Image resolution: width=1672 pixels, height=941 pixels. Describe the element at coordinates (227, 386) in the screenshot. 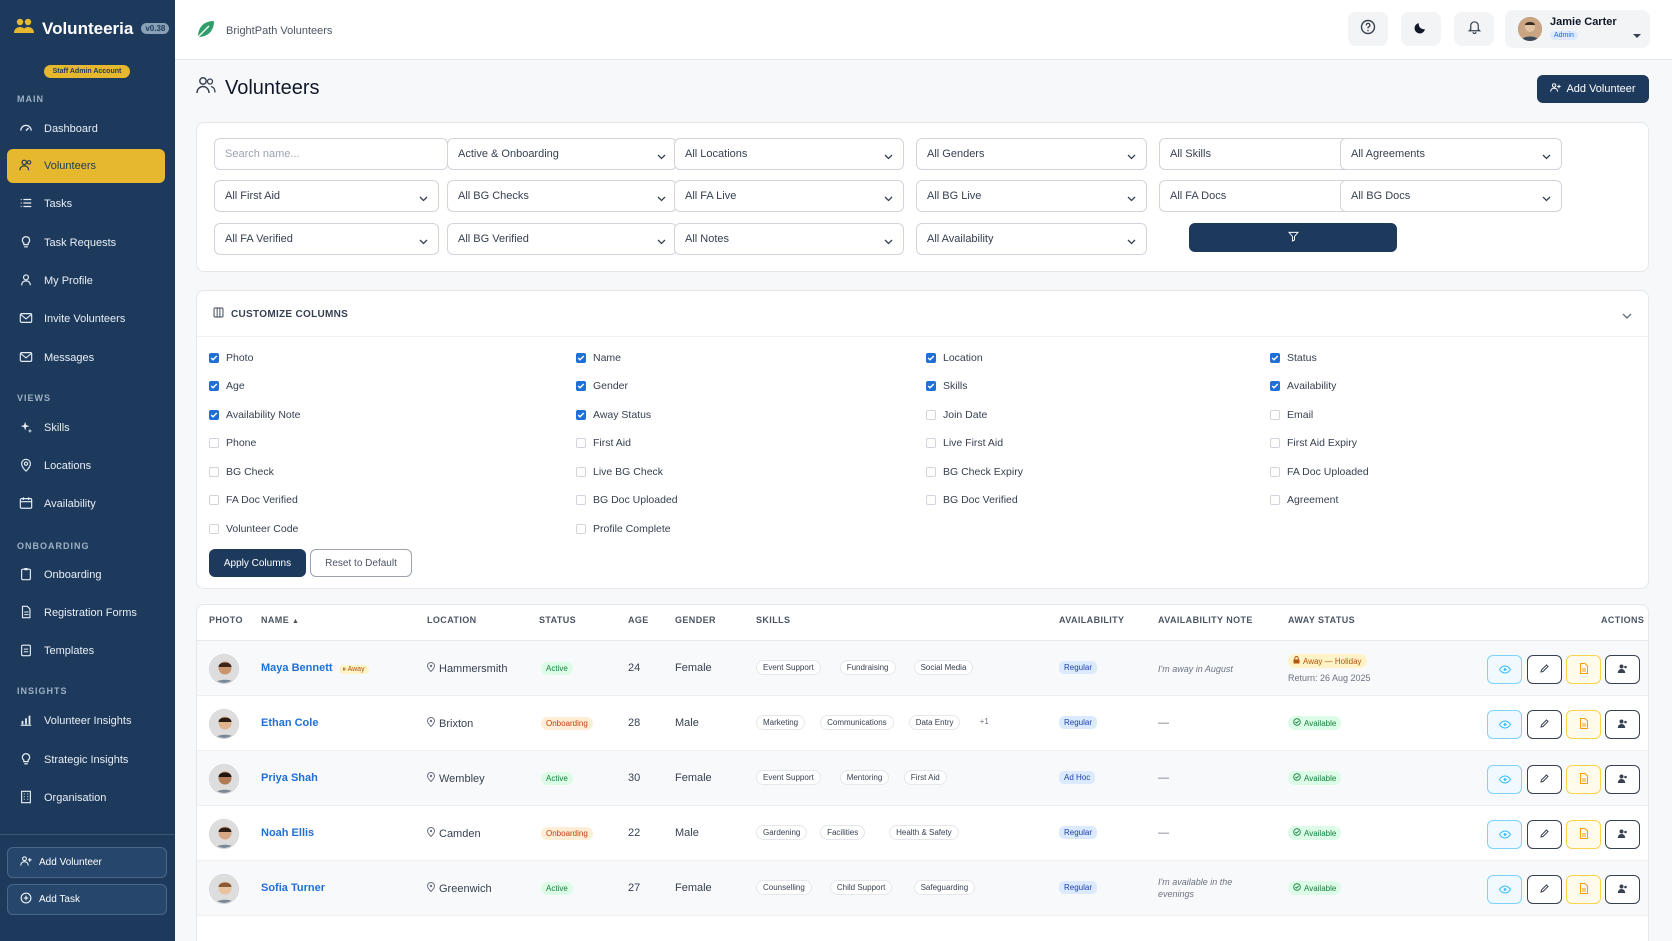

I see `column-checkbox: Age` at that location.